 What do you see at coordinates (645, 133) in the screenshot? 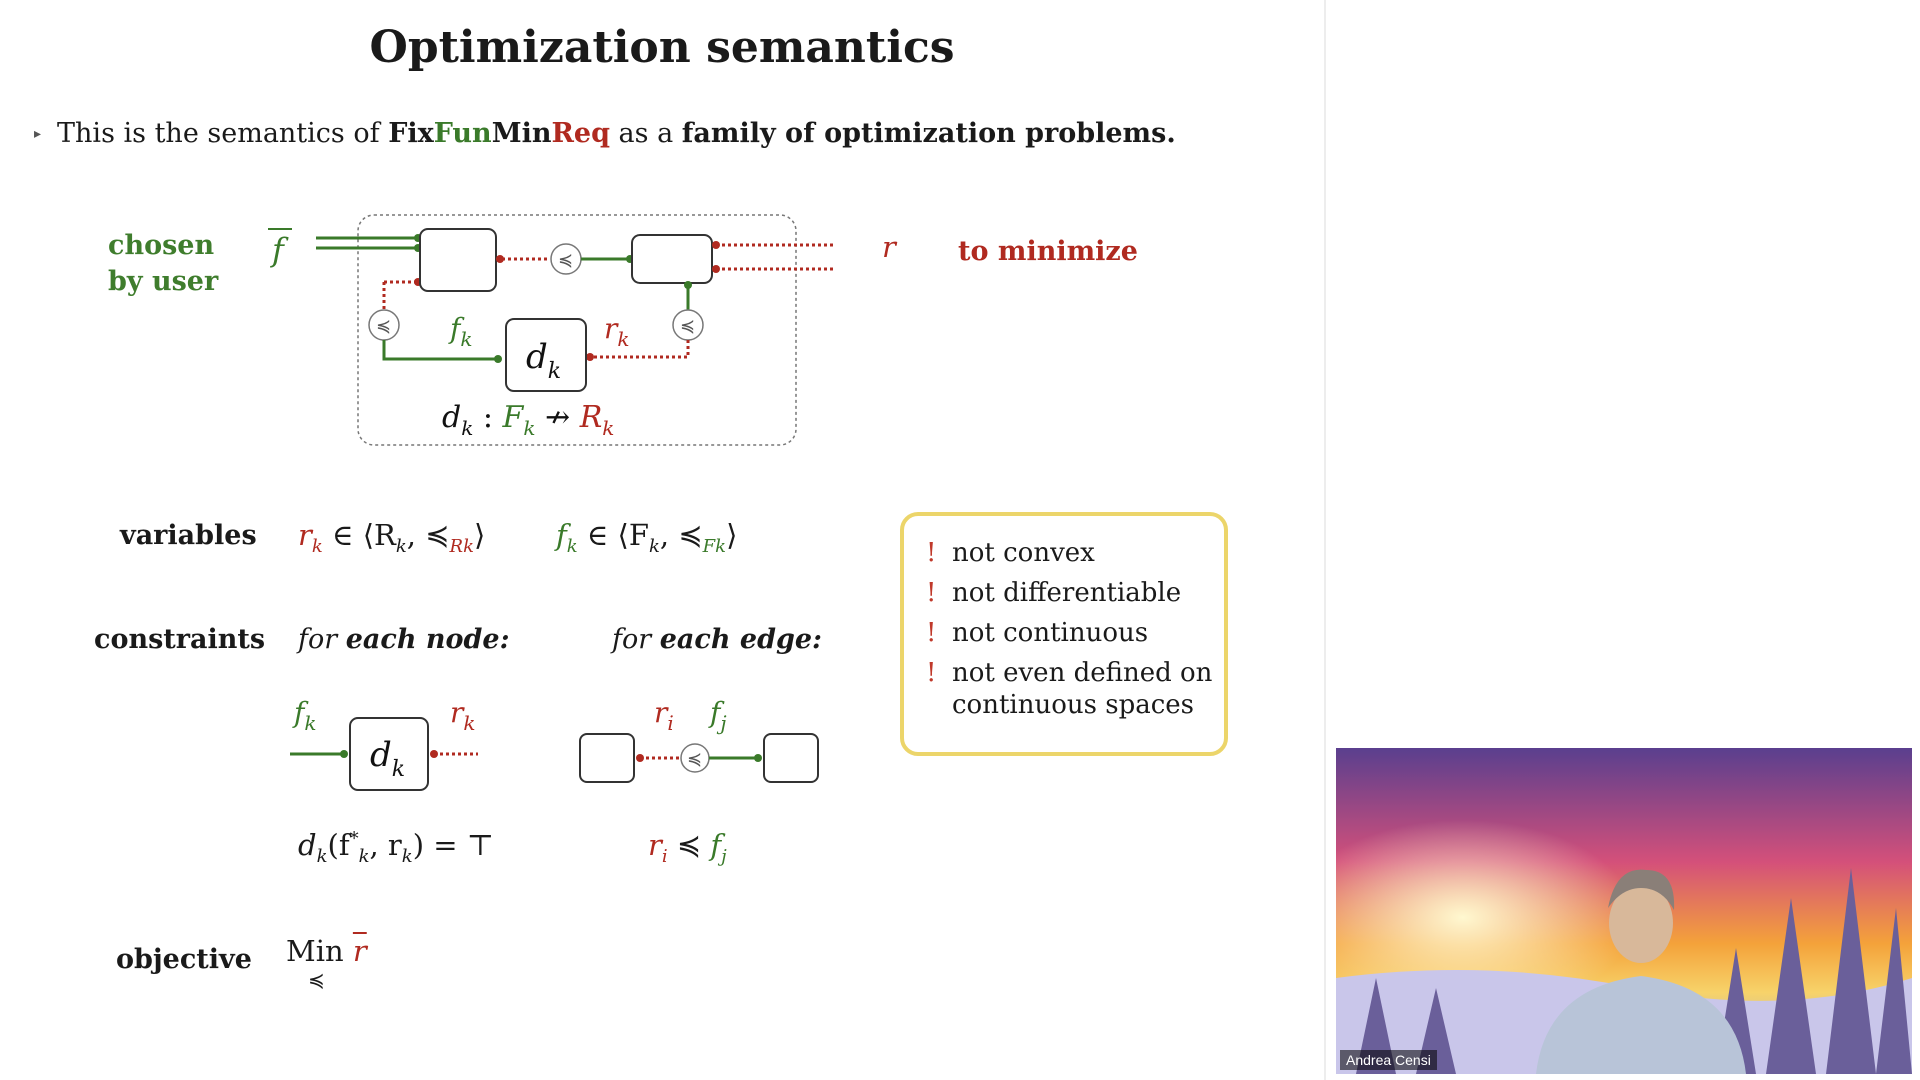
I see `bullet-middle: as a` at bounding box center [645, 133].